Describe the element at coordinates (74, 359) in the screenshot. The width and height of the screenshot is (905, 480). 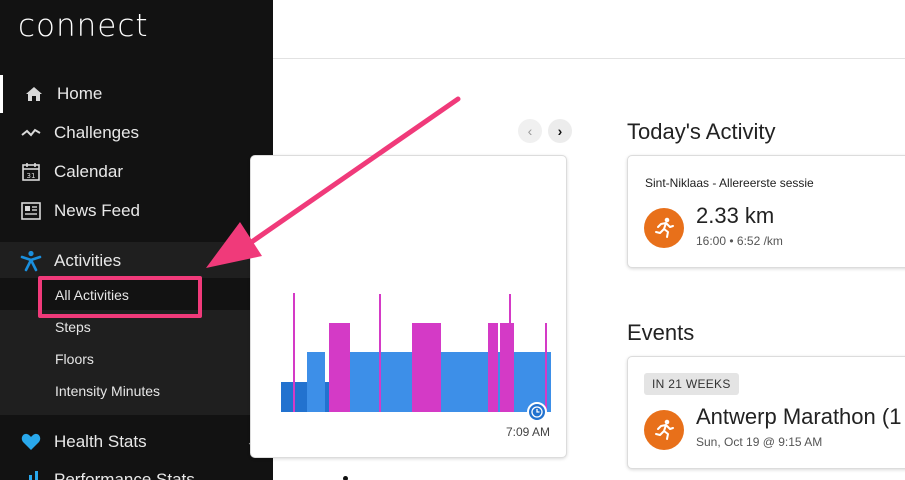
I see `sidebar-subitem-floors: Floors` at that location.